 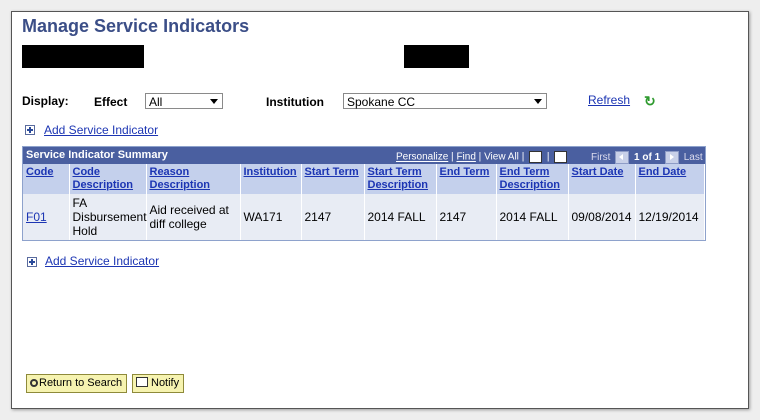 I want to click on column-header-end-term: End Term, so click(x=466, y=179).